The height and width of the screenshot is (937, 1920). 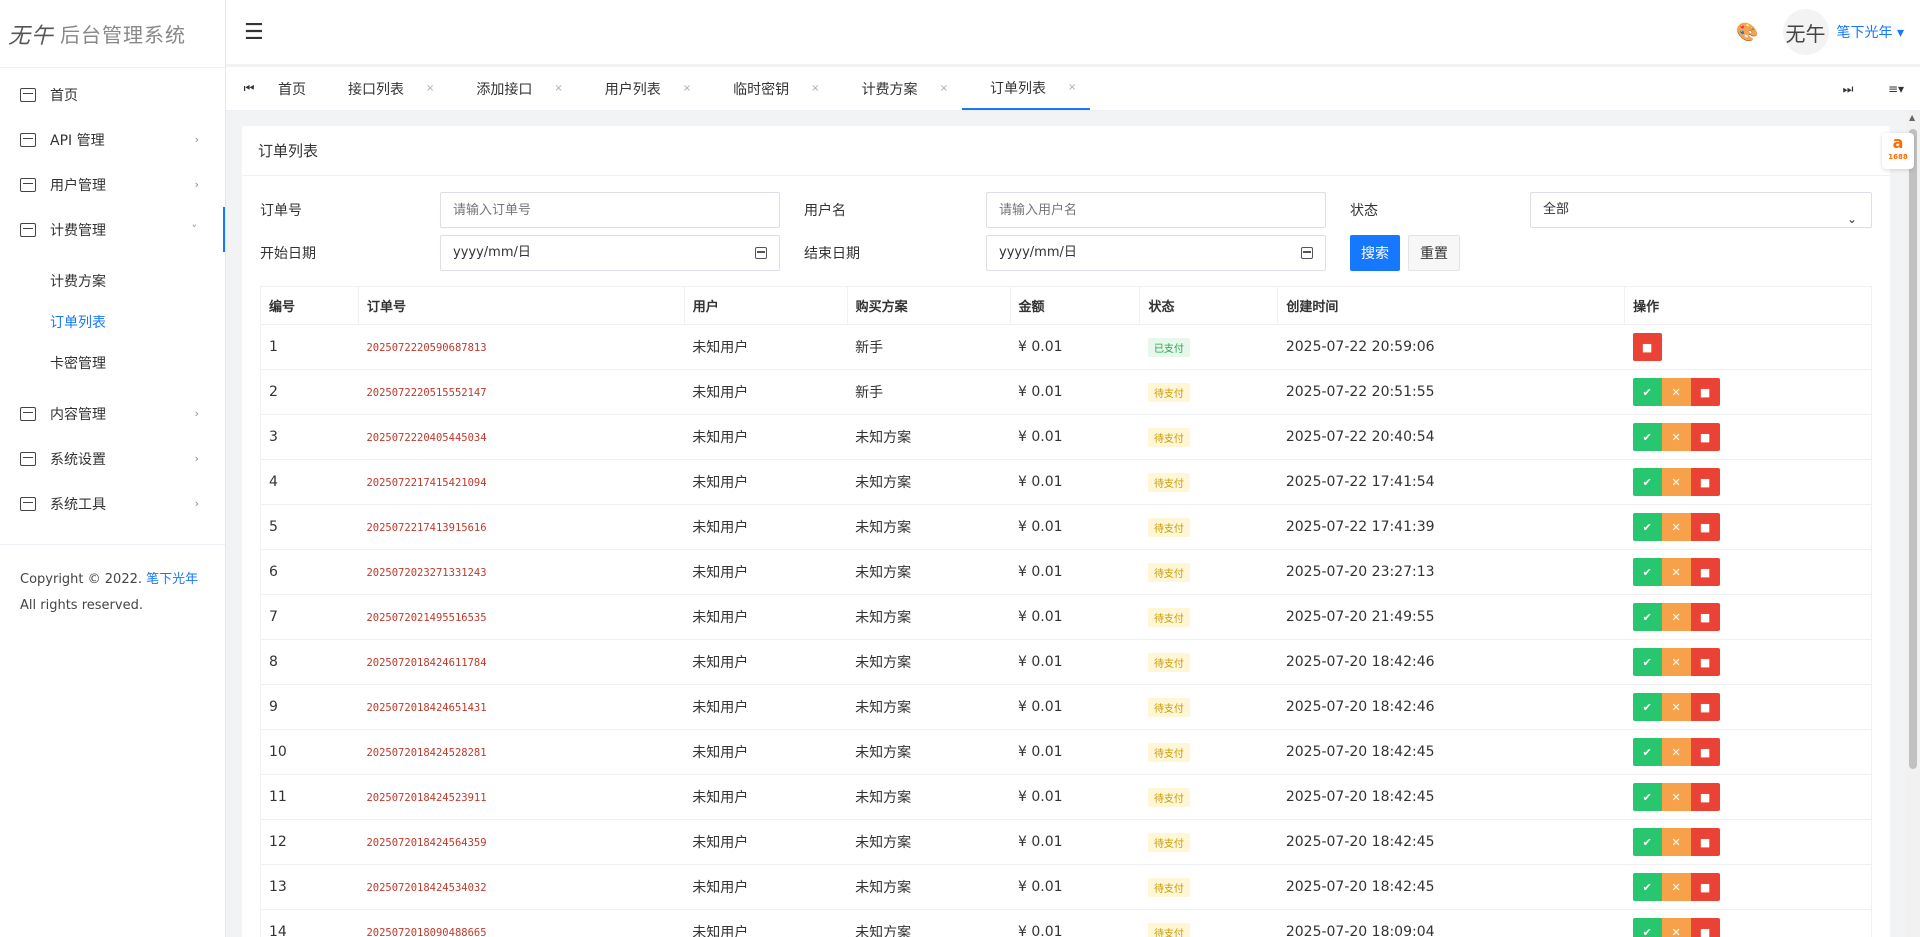 What do you see at coordinates (1168, 437) in the screenshot?
I see `status-badge: 待支付` at bounding box center [1168, 437].